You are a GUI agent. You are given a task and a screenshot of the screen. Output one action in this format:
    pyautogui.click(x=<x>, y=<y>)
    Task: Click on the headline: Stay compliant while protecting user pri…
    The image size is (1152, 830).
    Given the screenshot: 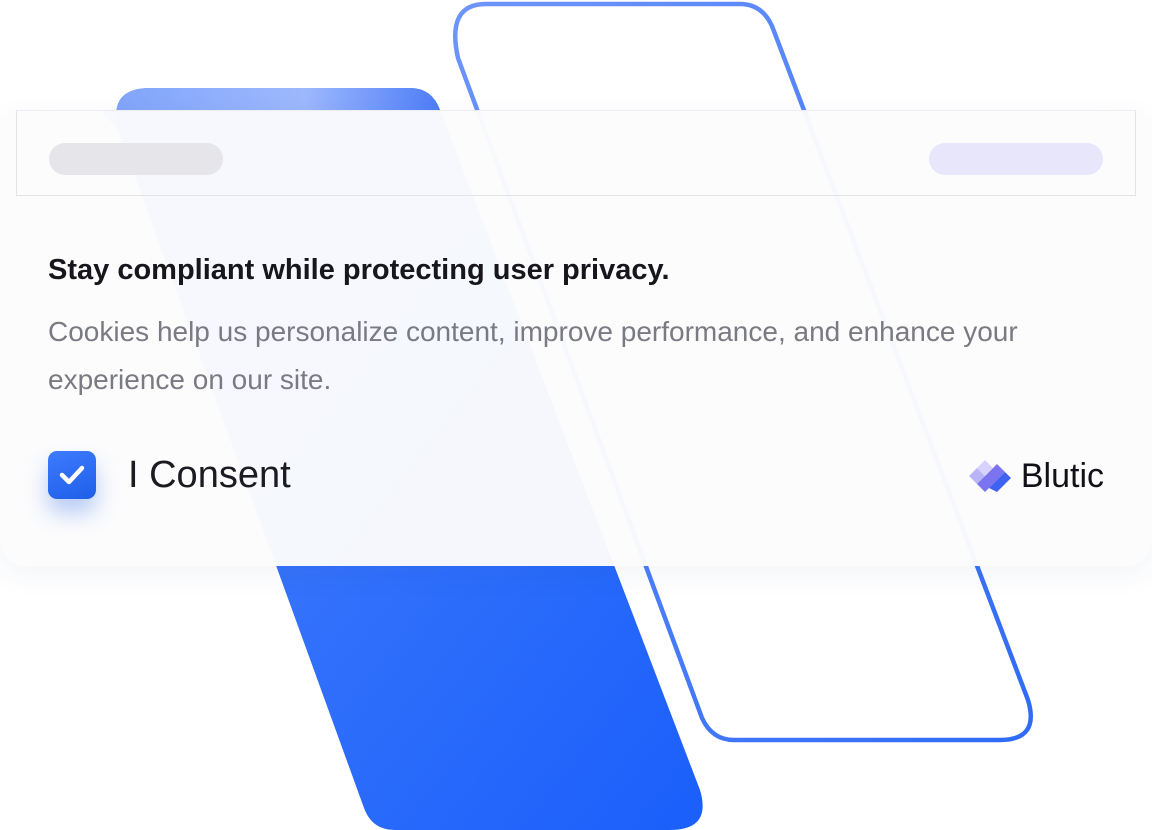 What is the action you would take?
    pyautogui.click(x=359, y=270)
    